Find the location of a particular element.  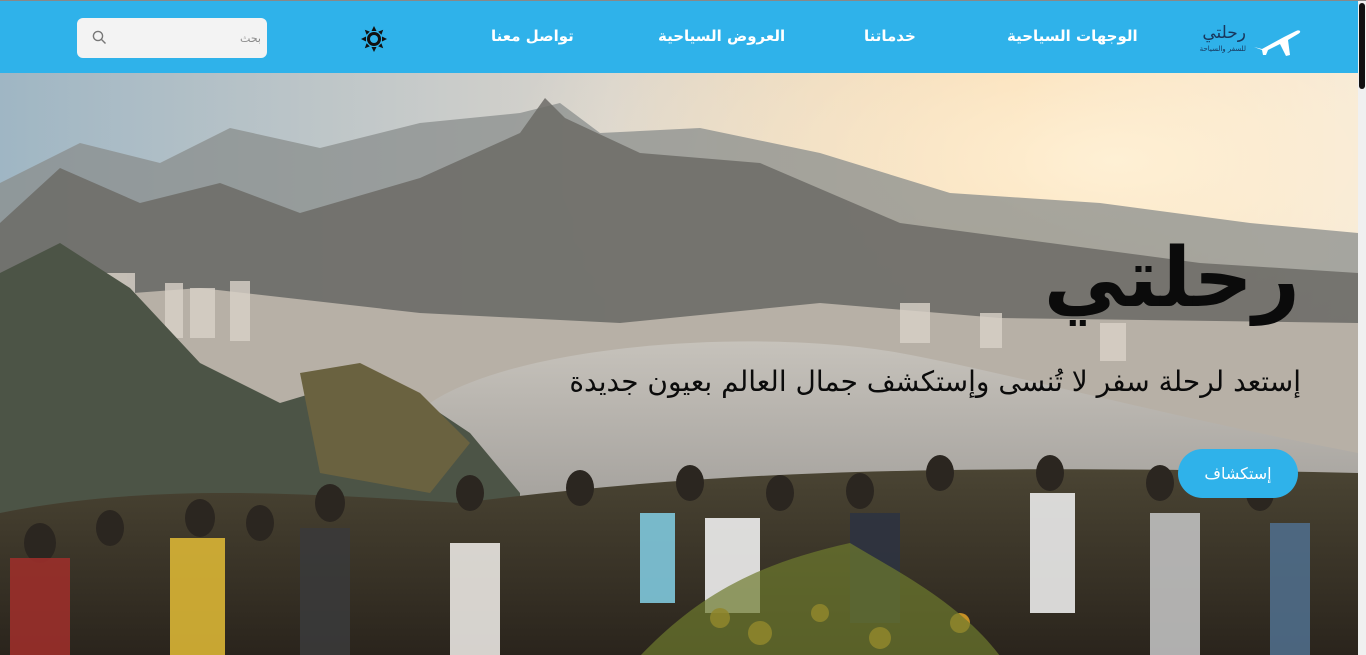

search-box is located at coordinates (172, 38).